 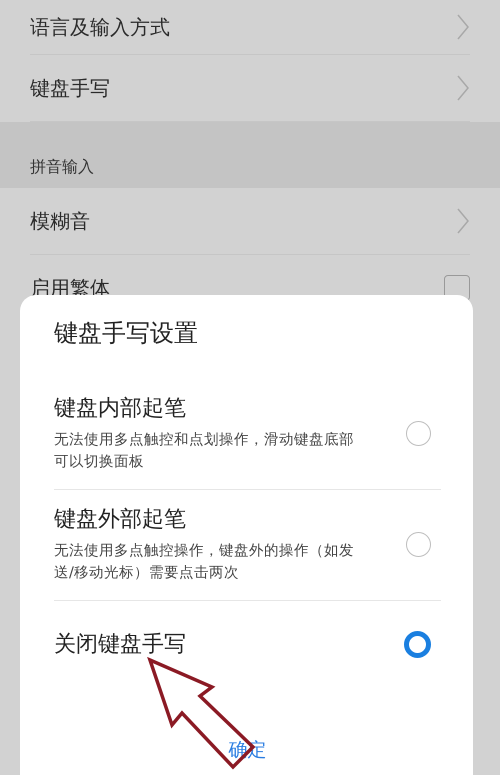 I want to click on option-title: 关闭键盘手写, so click(x=206, y=644).